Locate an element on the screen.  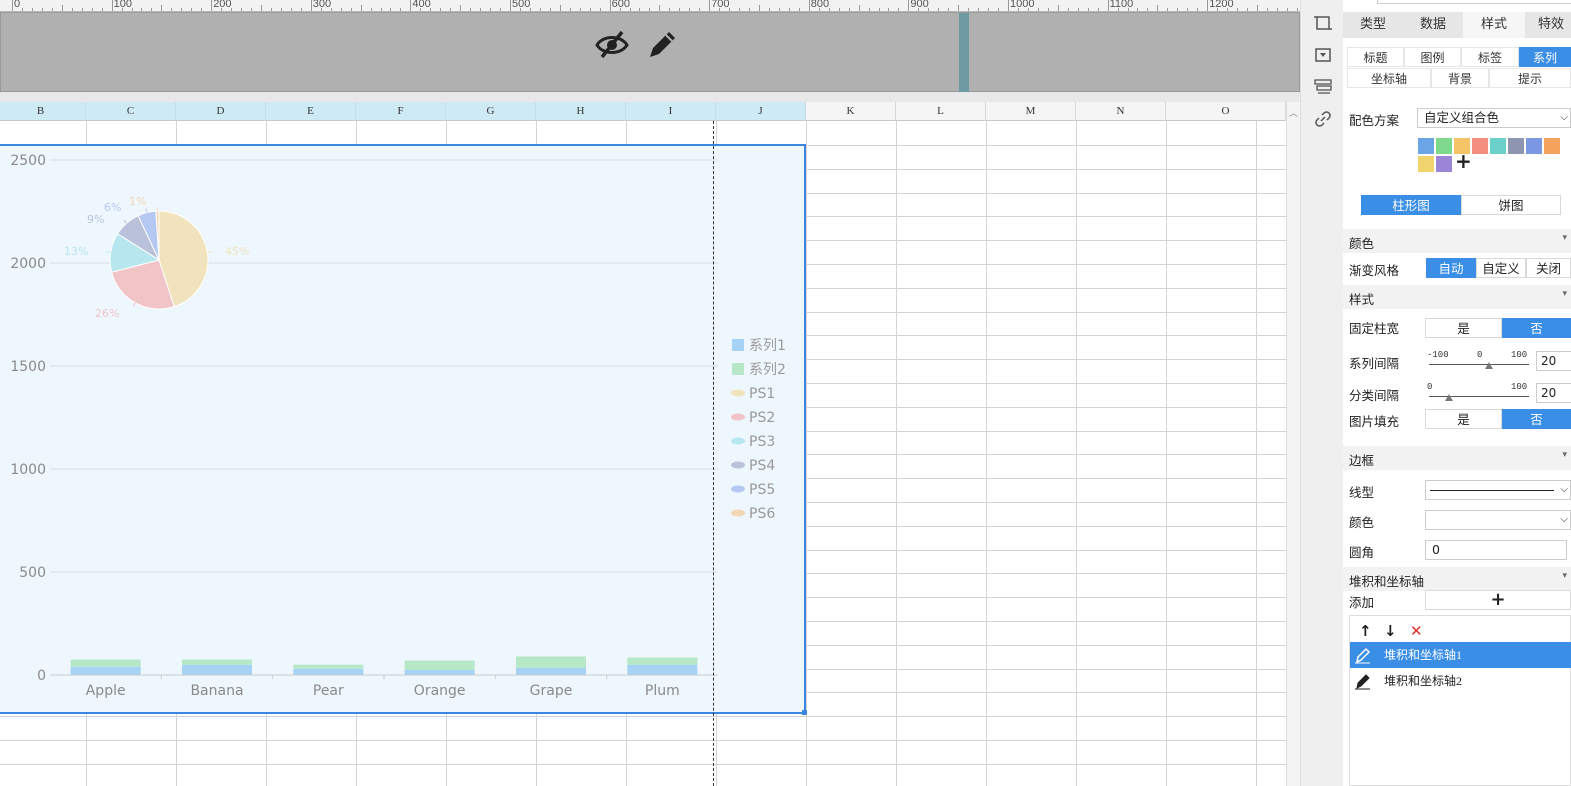
column-header: E is located at coordinates (311, 111).